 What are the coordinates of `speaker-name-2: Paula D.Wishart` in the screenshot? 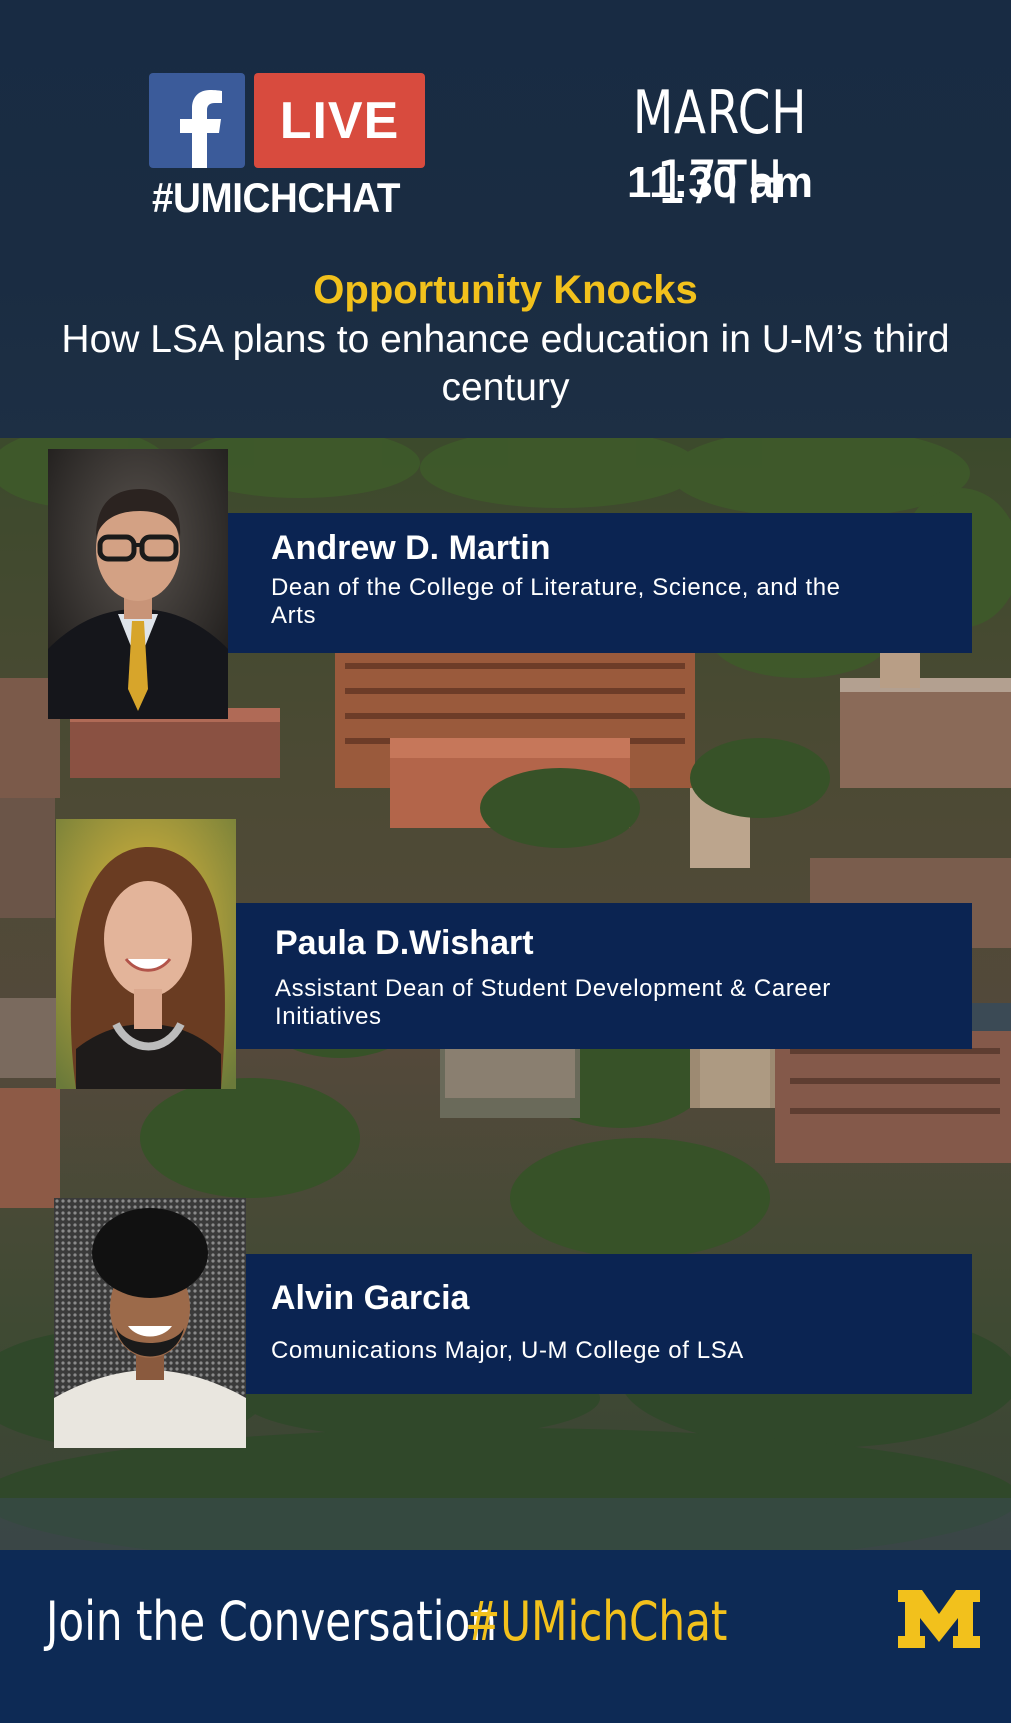 It's located at (404, 943).